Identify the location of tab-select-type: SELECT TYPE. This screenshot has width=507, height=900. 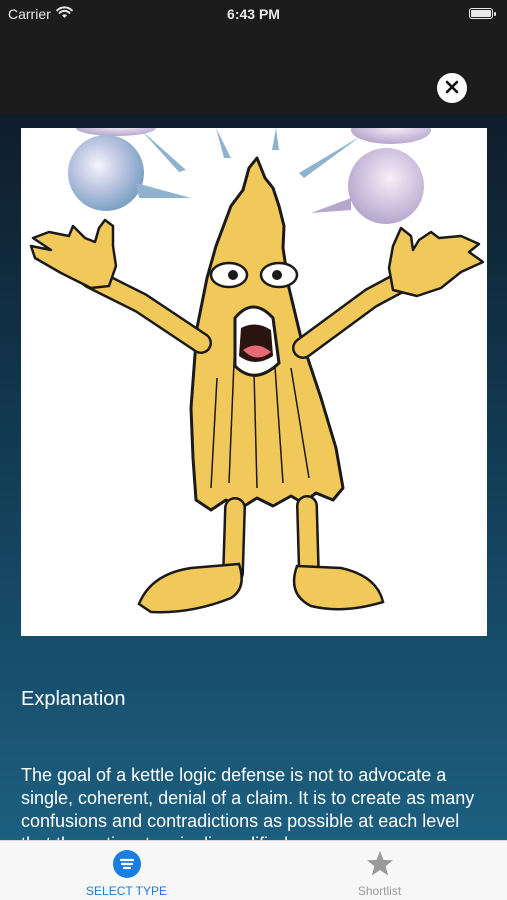
(126, 870).